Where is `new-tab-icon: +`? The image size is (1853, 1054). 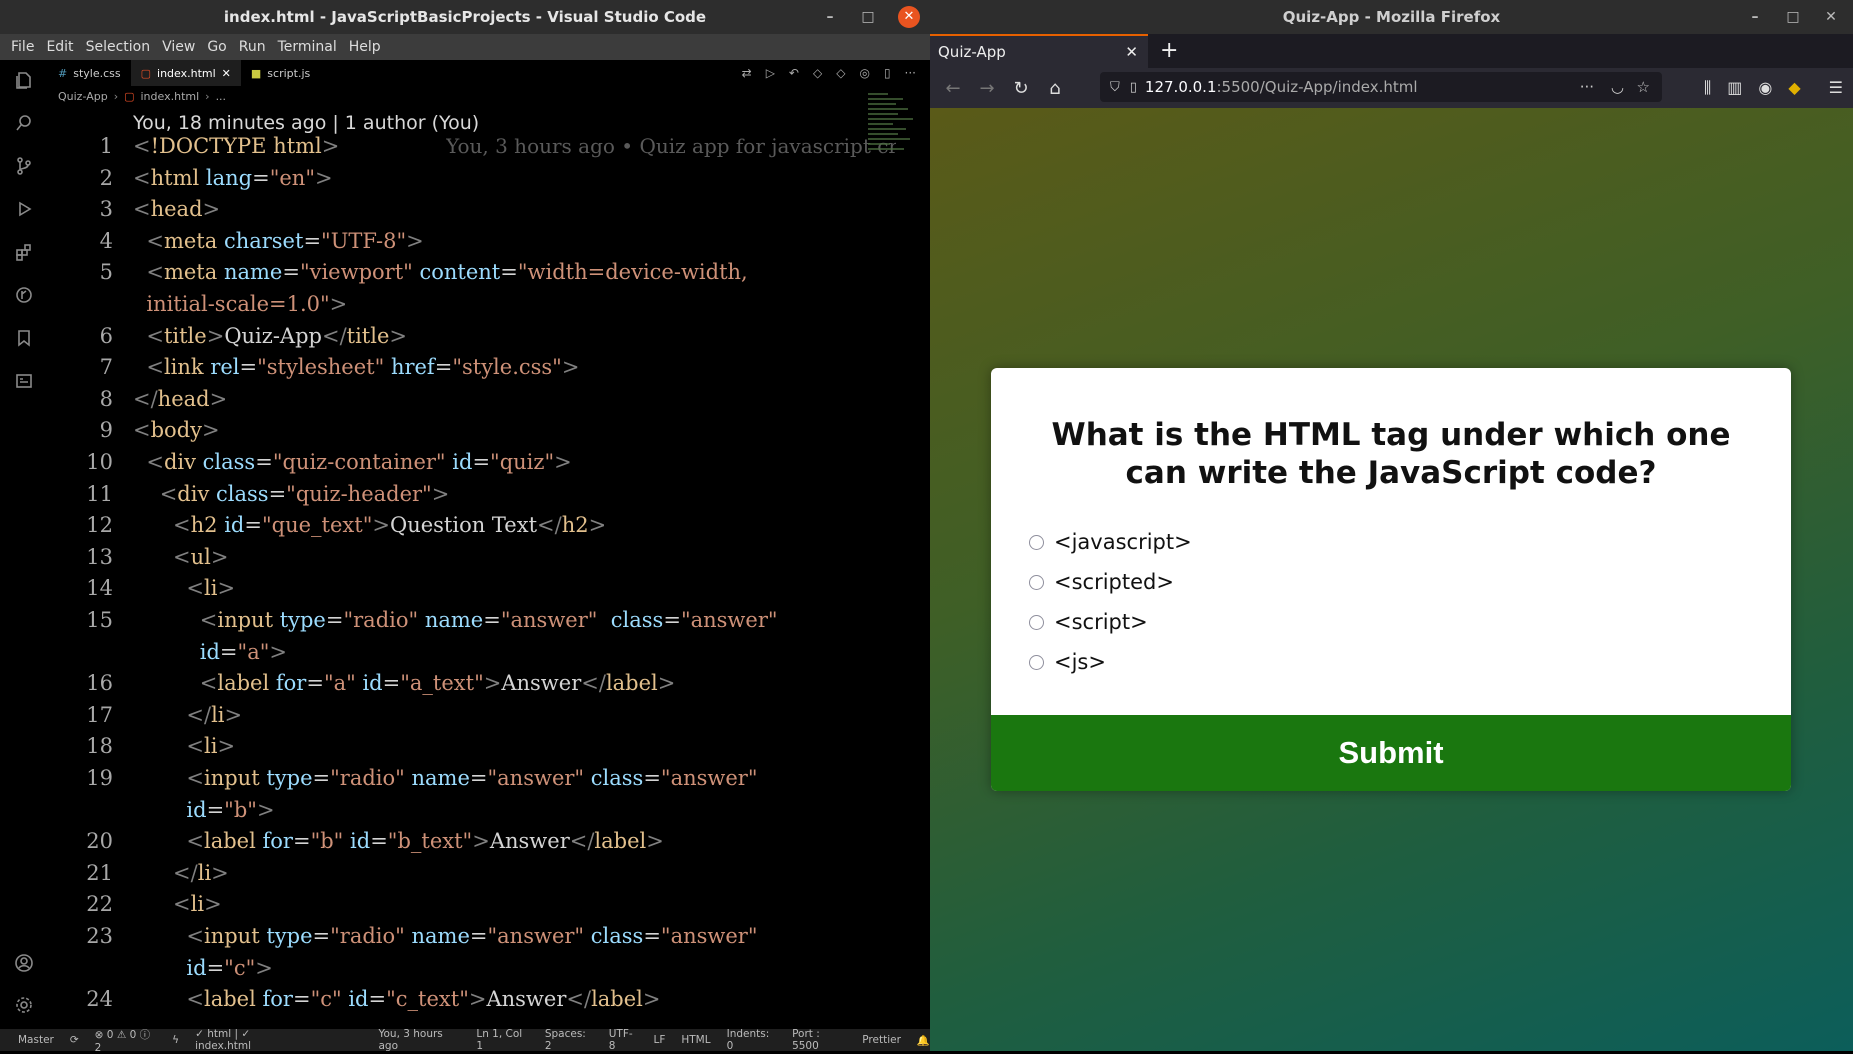
new-tab-icon: + is located at coordinates (1169, 50).